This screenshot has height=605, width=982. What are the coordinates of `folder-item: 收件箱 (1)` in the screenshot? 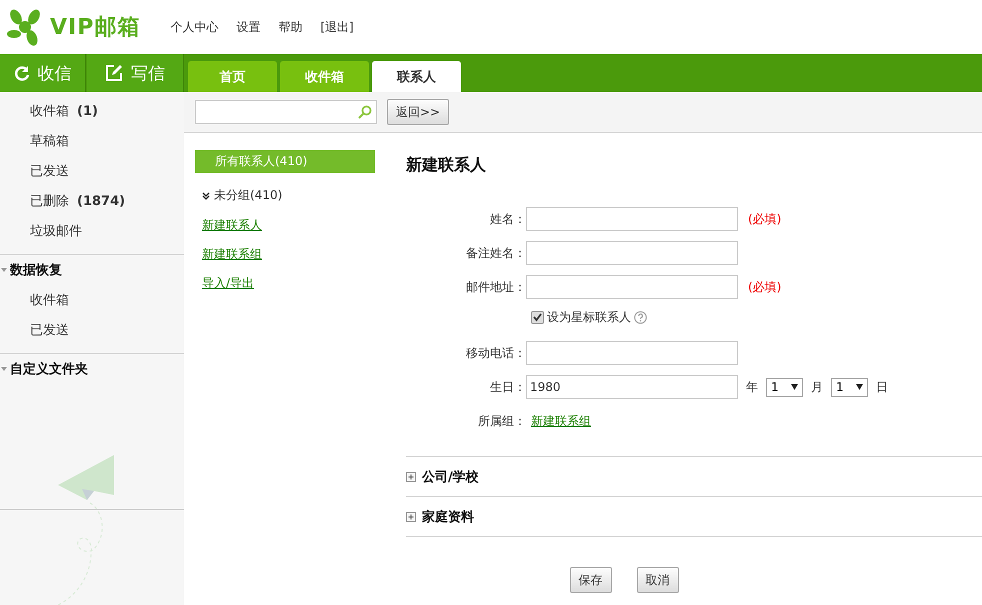 It's located at (92, 111).